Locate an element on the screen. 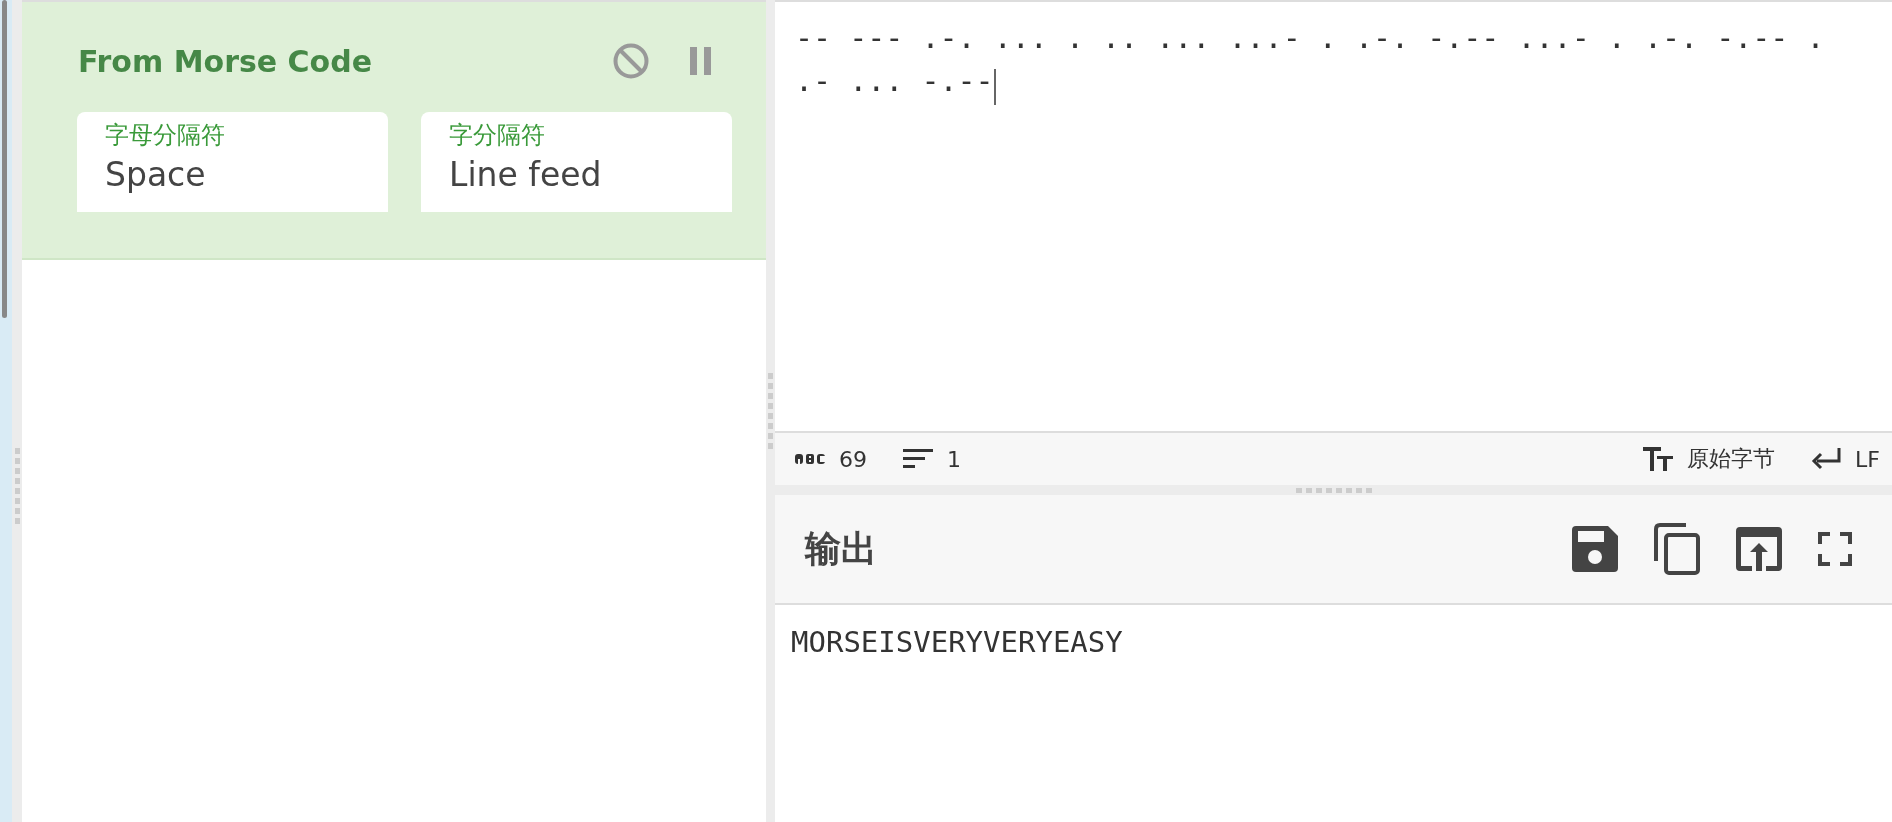 The image size is (1892, 822). output-title: 输出 is located at coordinates (841, 548).